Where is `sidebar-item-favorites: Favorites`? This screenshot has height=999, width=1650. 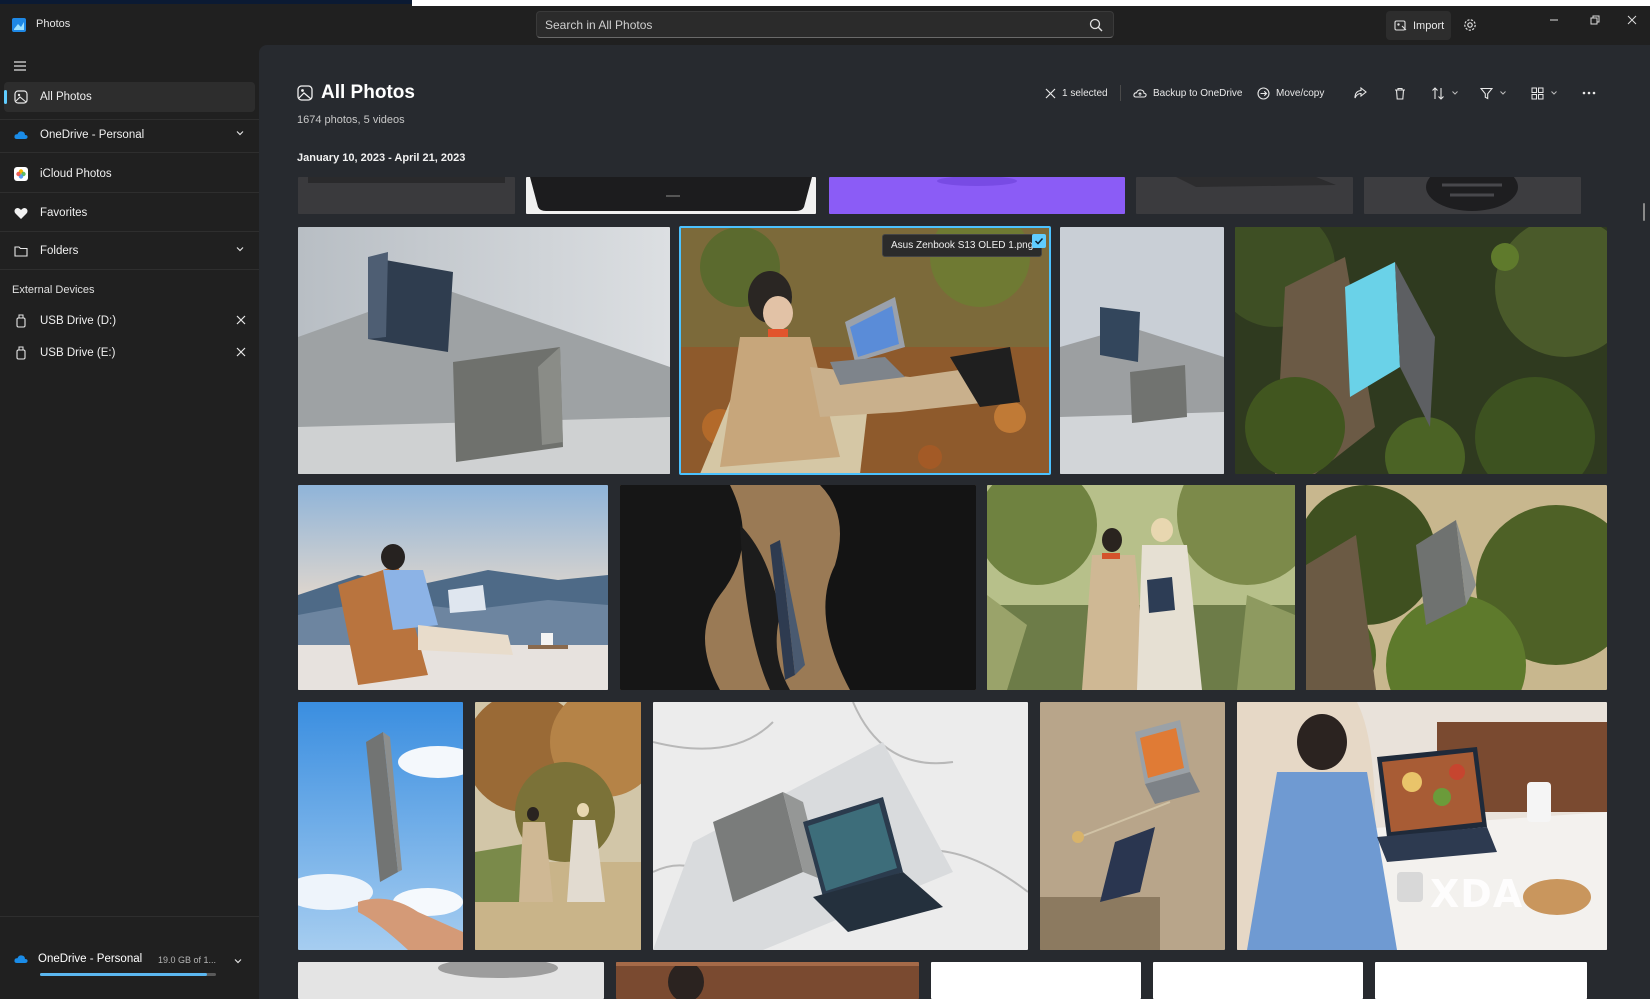
sidebar-item-favorites: Favorites is located at coordinates (129, 213).